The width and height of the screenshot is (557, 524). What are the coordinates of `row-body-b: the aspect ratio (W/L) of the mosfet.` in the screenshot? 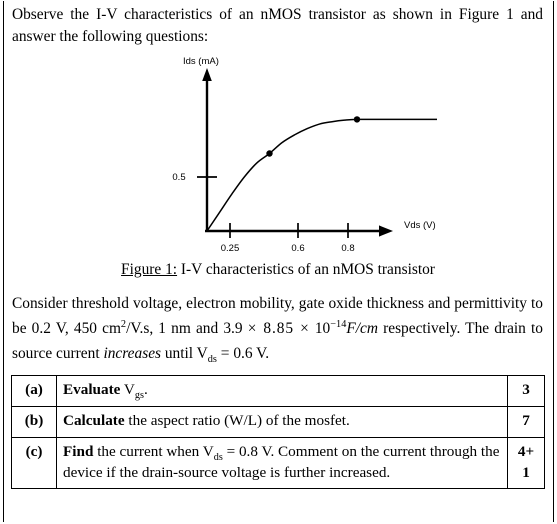 It's located at (237, 420).